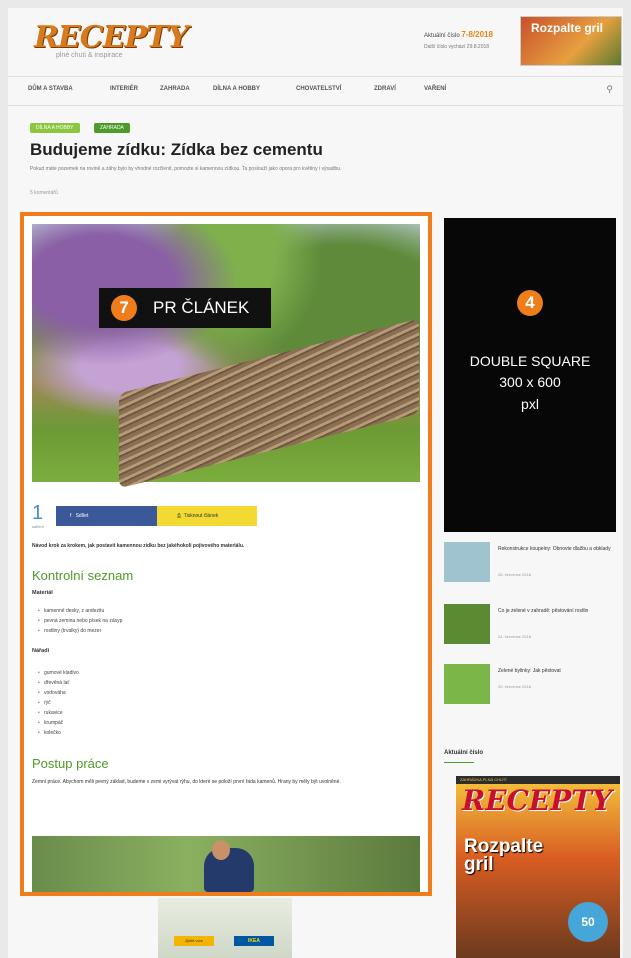  Describe the element at coordinates (179, 516) in the screenshot. I see `print-icon: ⎙` at that location.